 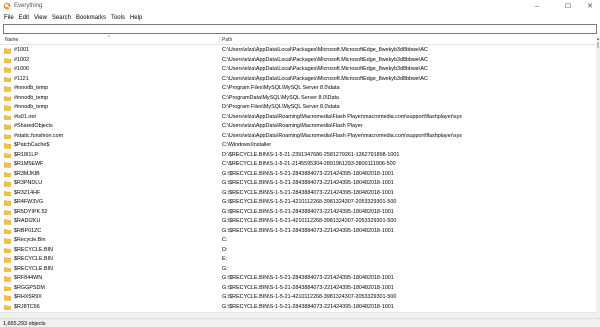 What do you see at coordinates (24, 18) in the screenshot?
I see `menu-edit: Edit` at bounding box center [24, 18].